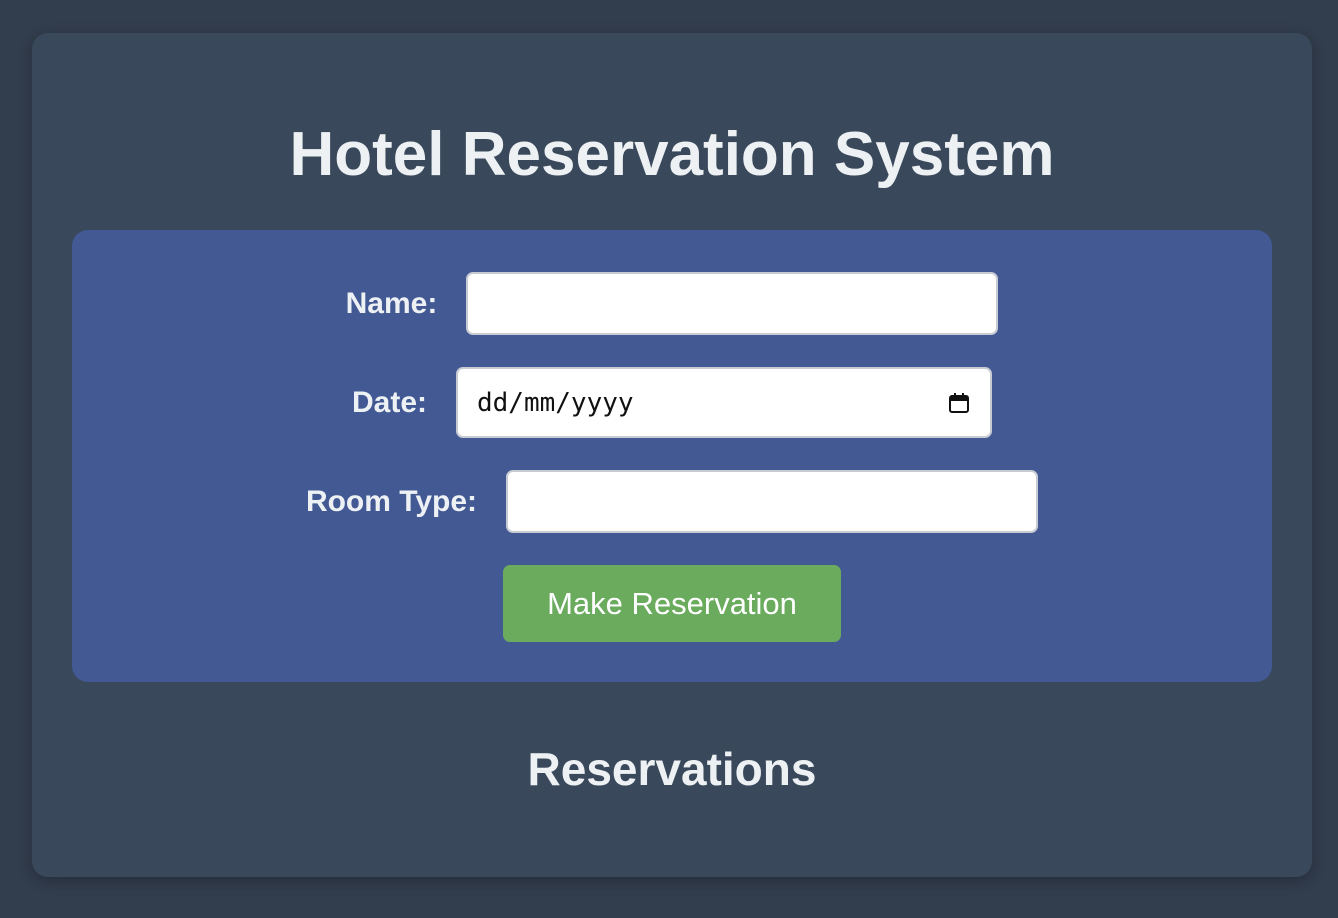 Image resolution: width=1338 pixels, height=918 pixels. What do you see at coordinates (772, 501) in the screenshot?
I see `room-type-input` at bounding box center [772, 501].